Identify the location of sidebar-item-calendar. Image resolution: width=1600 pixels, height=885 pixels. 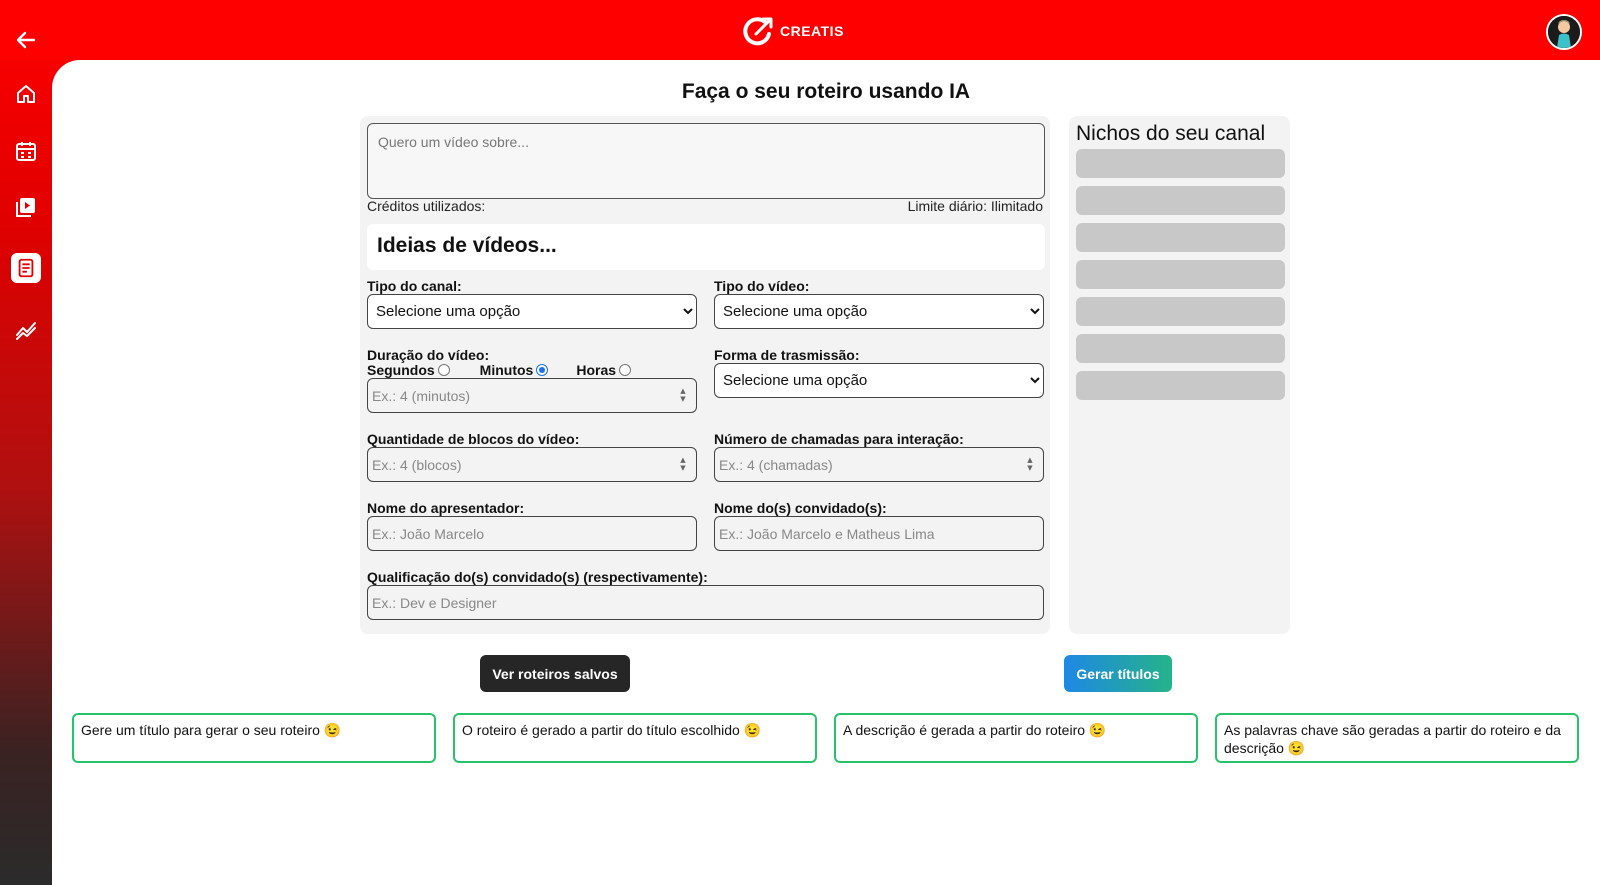
(26, 151).